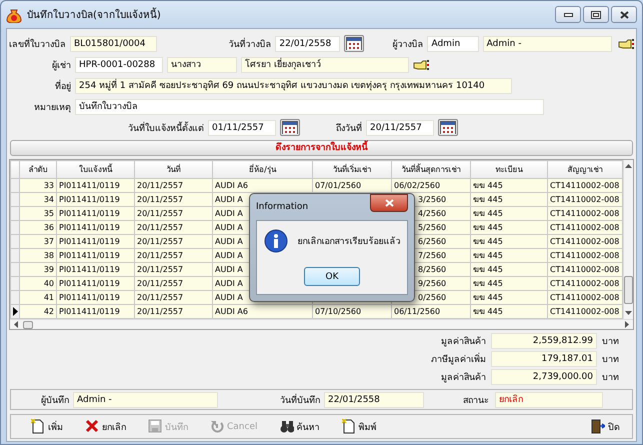 The width and height of the screenshot is (643, 445). What do you see at coordinates (627, 324) in the screenshot?
I see `scroll-right-arrow-icon` at bounding box center [627, 324].